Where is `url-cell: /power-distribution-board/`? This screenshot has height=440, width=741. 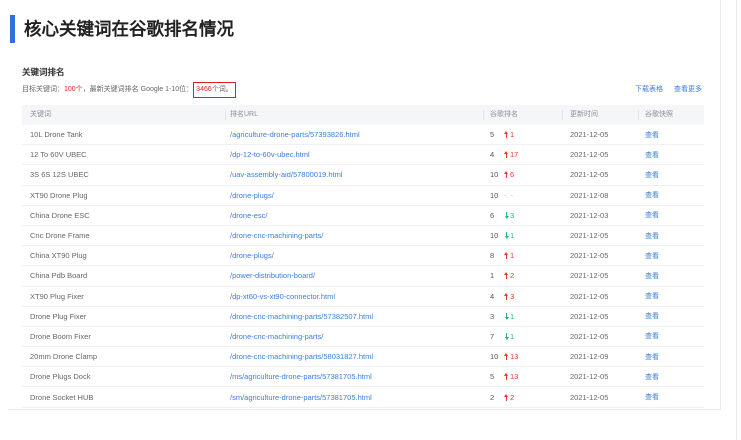 url-cell: /power-distribution-board/ is located at coordinates (354, 275).